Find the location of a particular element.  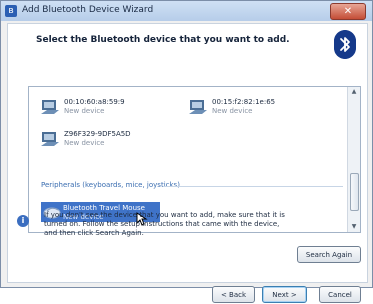

bluetooth-logo-icon is located at coordinates (345, 44).